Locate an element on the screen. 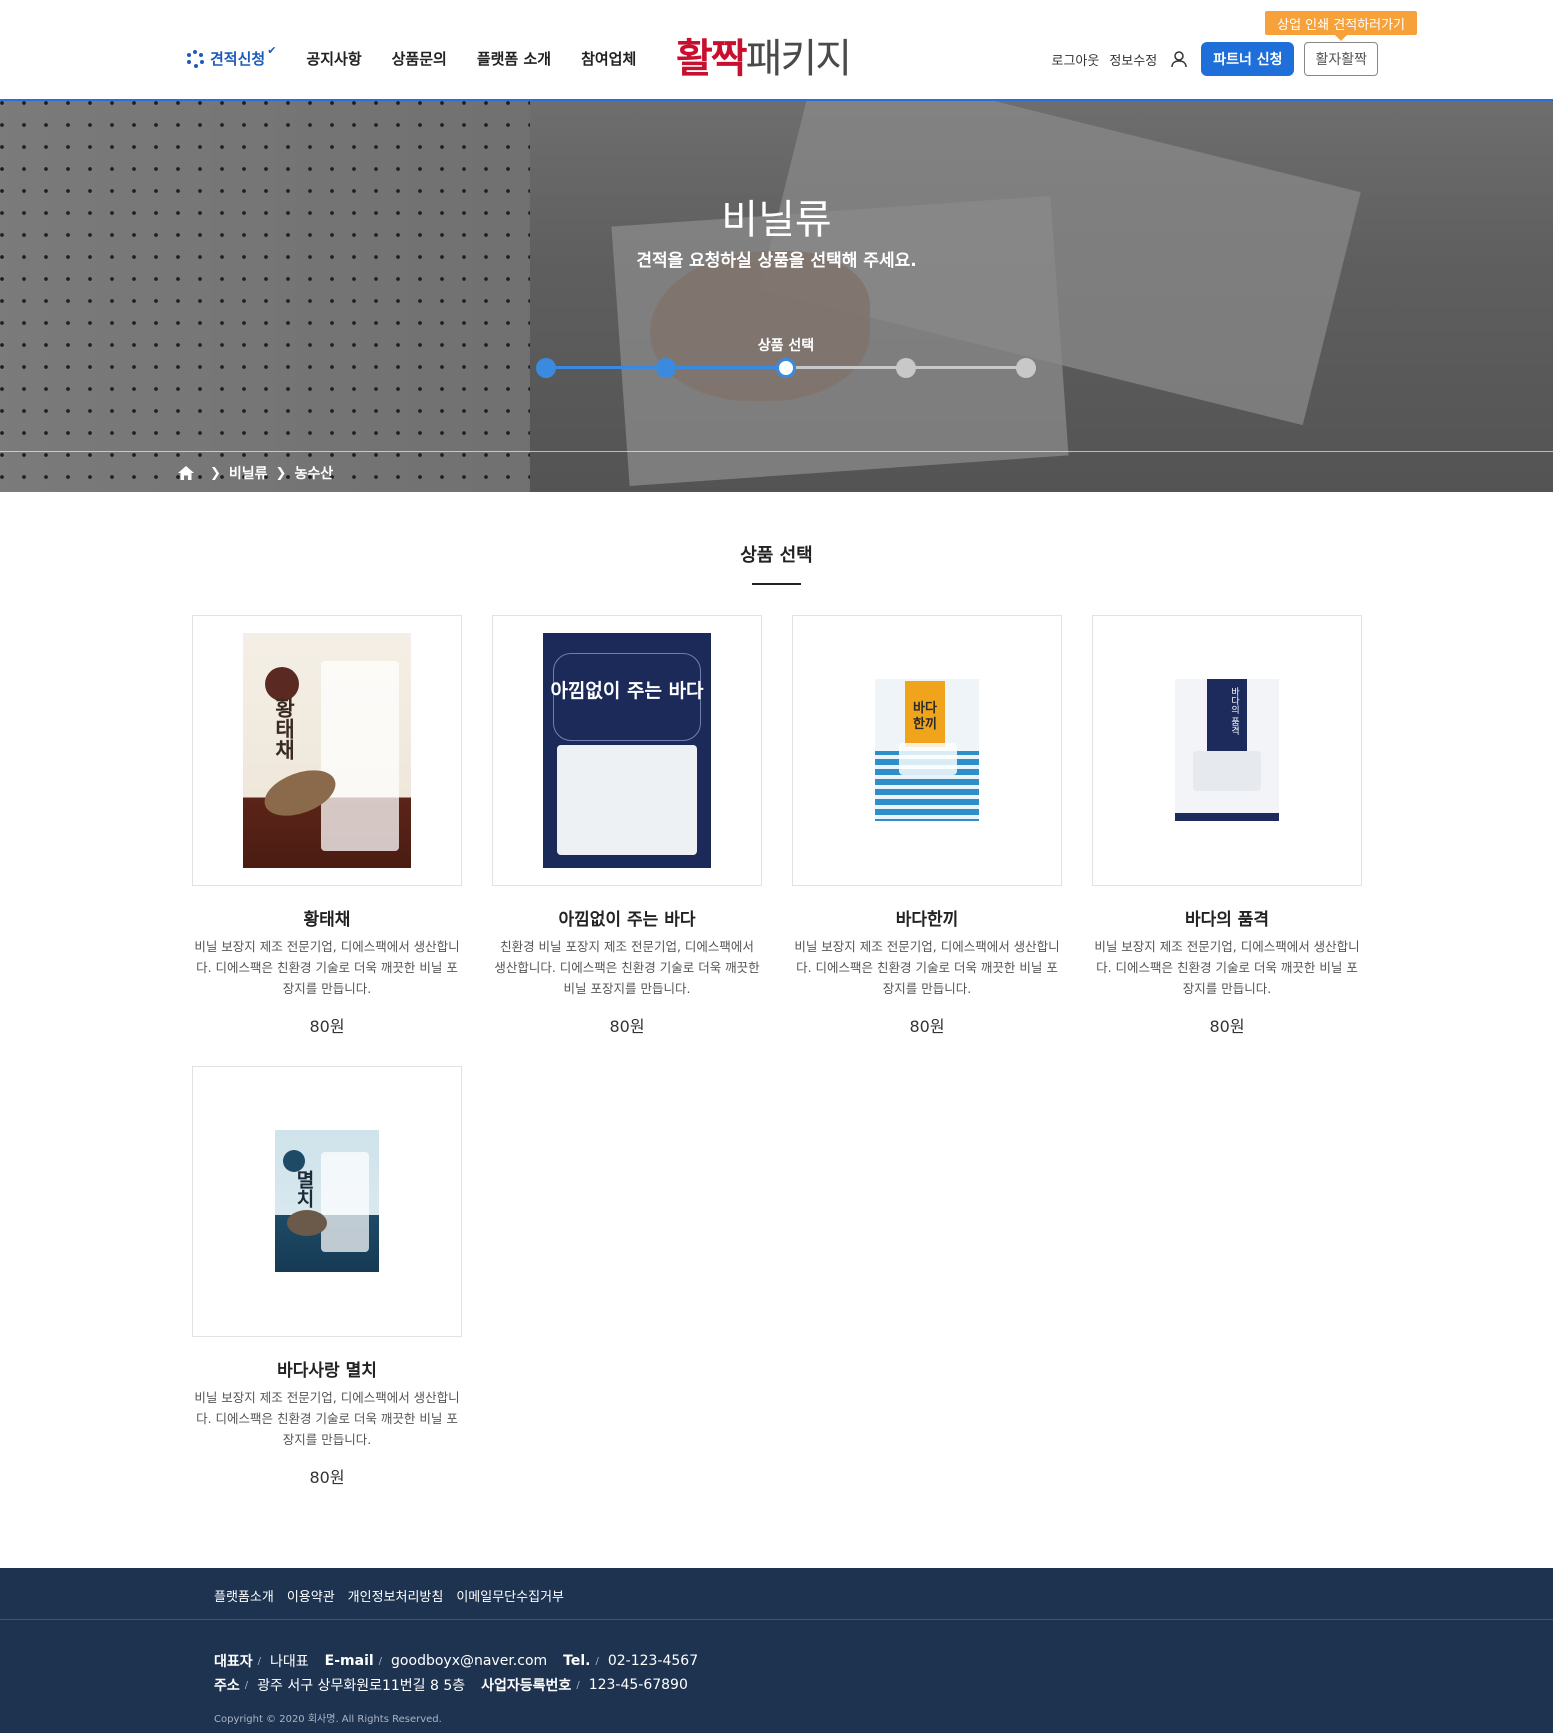 Image resolution: width=1553 pixels, height=1733 pixels. nav-inquiry: 상품문의 is located at coordinates (419, 58).